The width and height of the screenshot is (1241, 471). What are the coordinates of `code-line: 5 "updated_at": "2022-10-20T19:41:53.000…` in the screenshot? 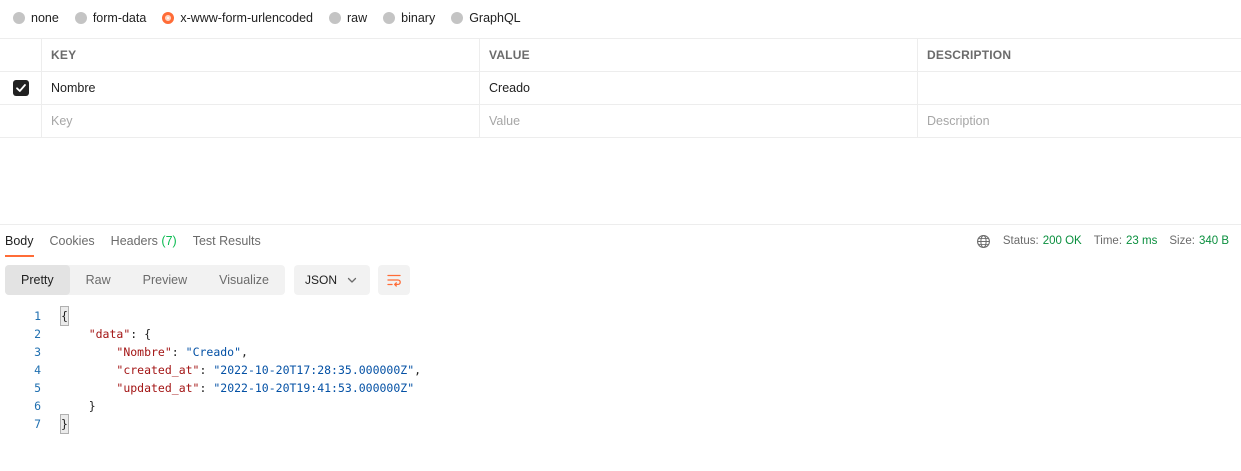 It's located at (210, 388).